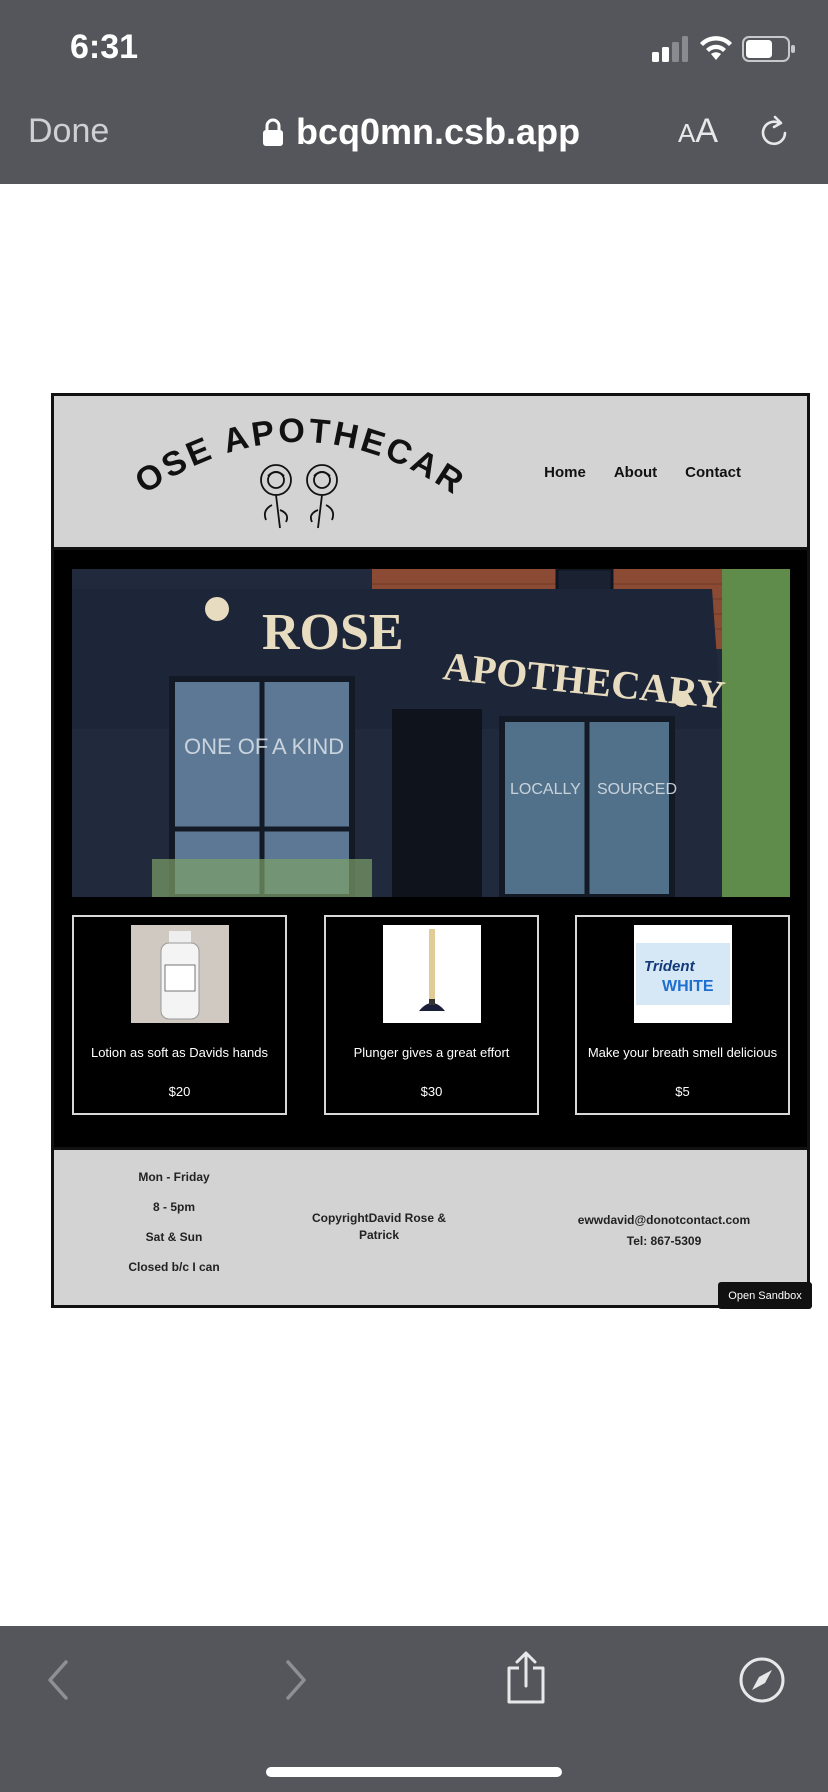 This screenshot has height=1792, width=828. I want to click on plunger-image, so click(432, 974).